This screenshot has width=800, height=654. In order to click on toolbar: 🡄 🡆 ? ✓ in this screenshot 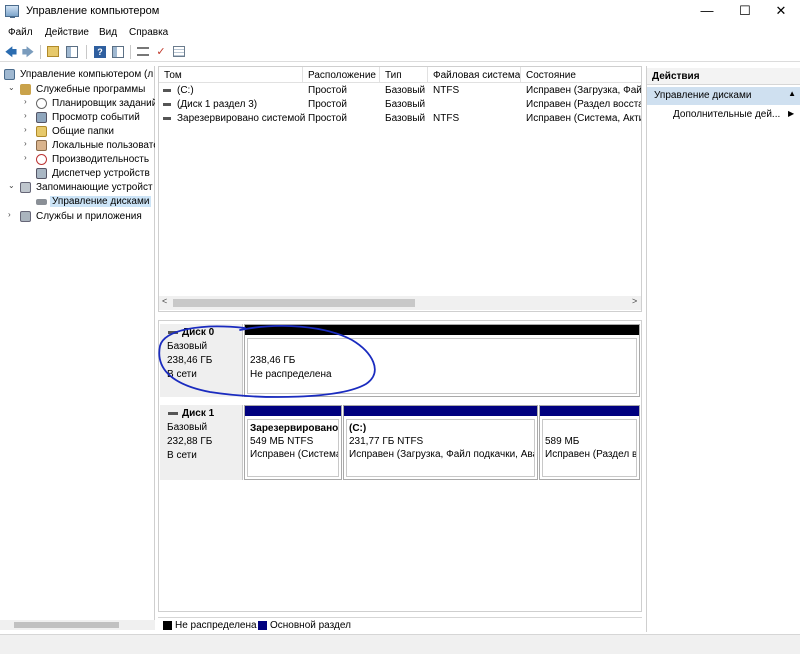, I will do `click(400, 52)`.